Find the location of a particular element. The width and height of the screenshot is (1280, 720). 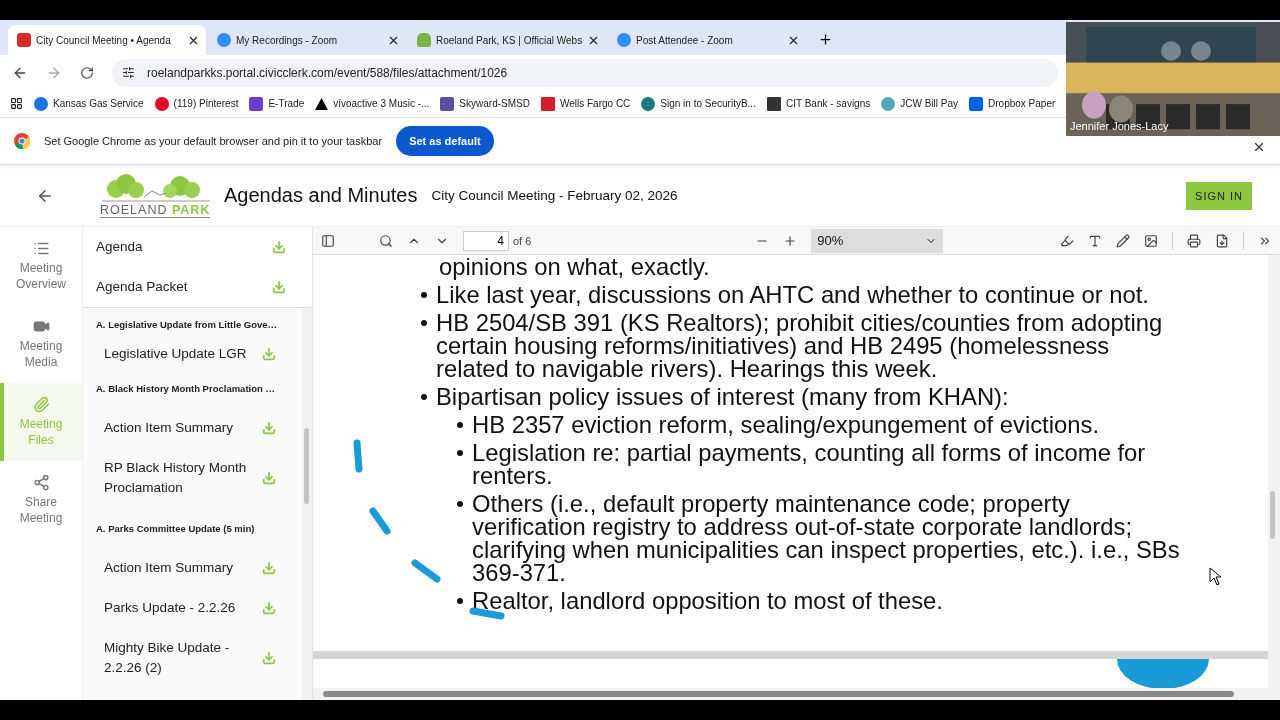

document-text: HB 2504/SB 391 (KS Realtors); prohibit cities/counties from adopting certain housing reforms/initiatives) and HB 2495 (homelessness related to navigable rivers). Hearings this week. is located at coordinates (800, 345).